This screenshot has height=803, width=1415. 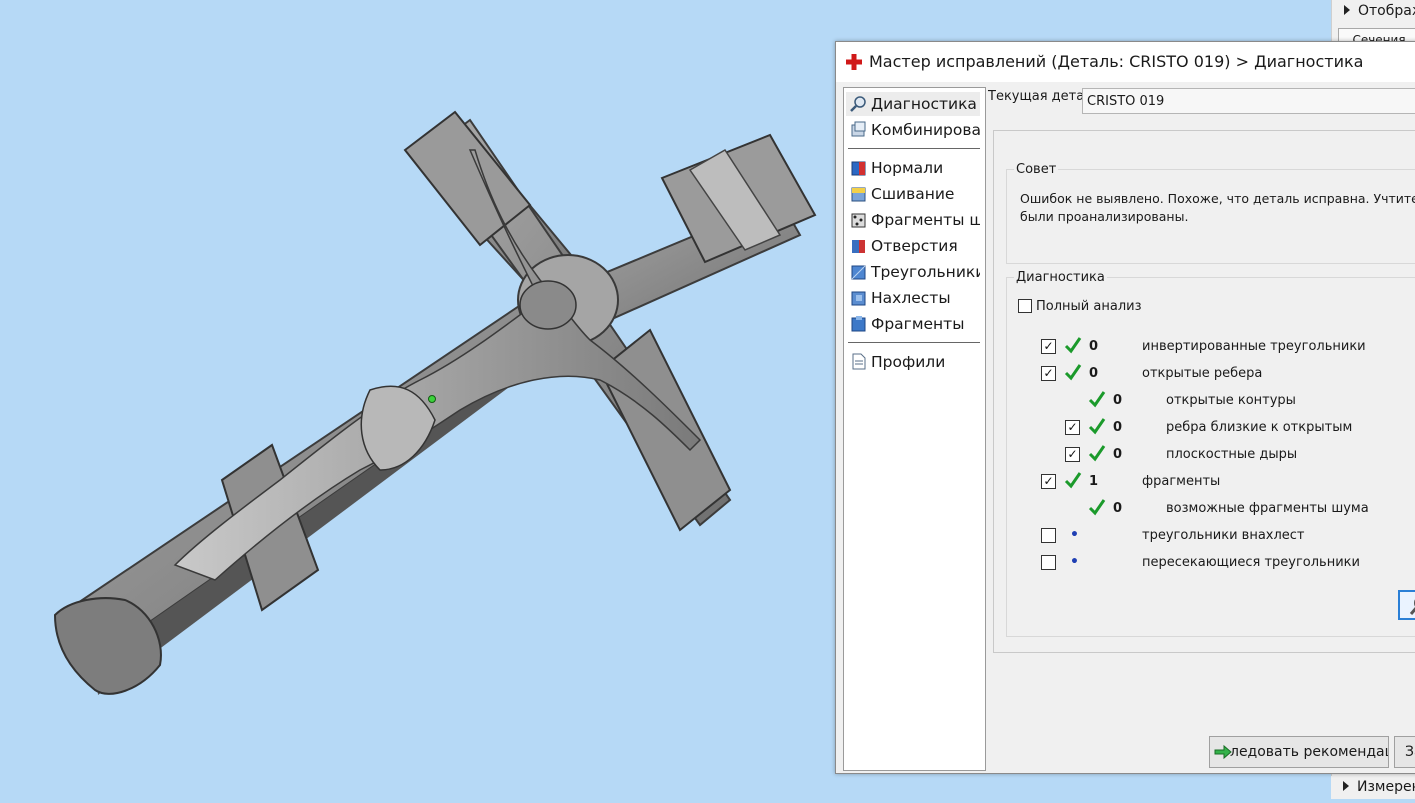 What do you see at coordinates (925, 272) in the screenshot?
I see `nav-item-label: Треугольники` at bounding box center [925, 272].